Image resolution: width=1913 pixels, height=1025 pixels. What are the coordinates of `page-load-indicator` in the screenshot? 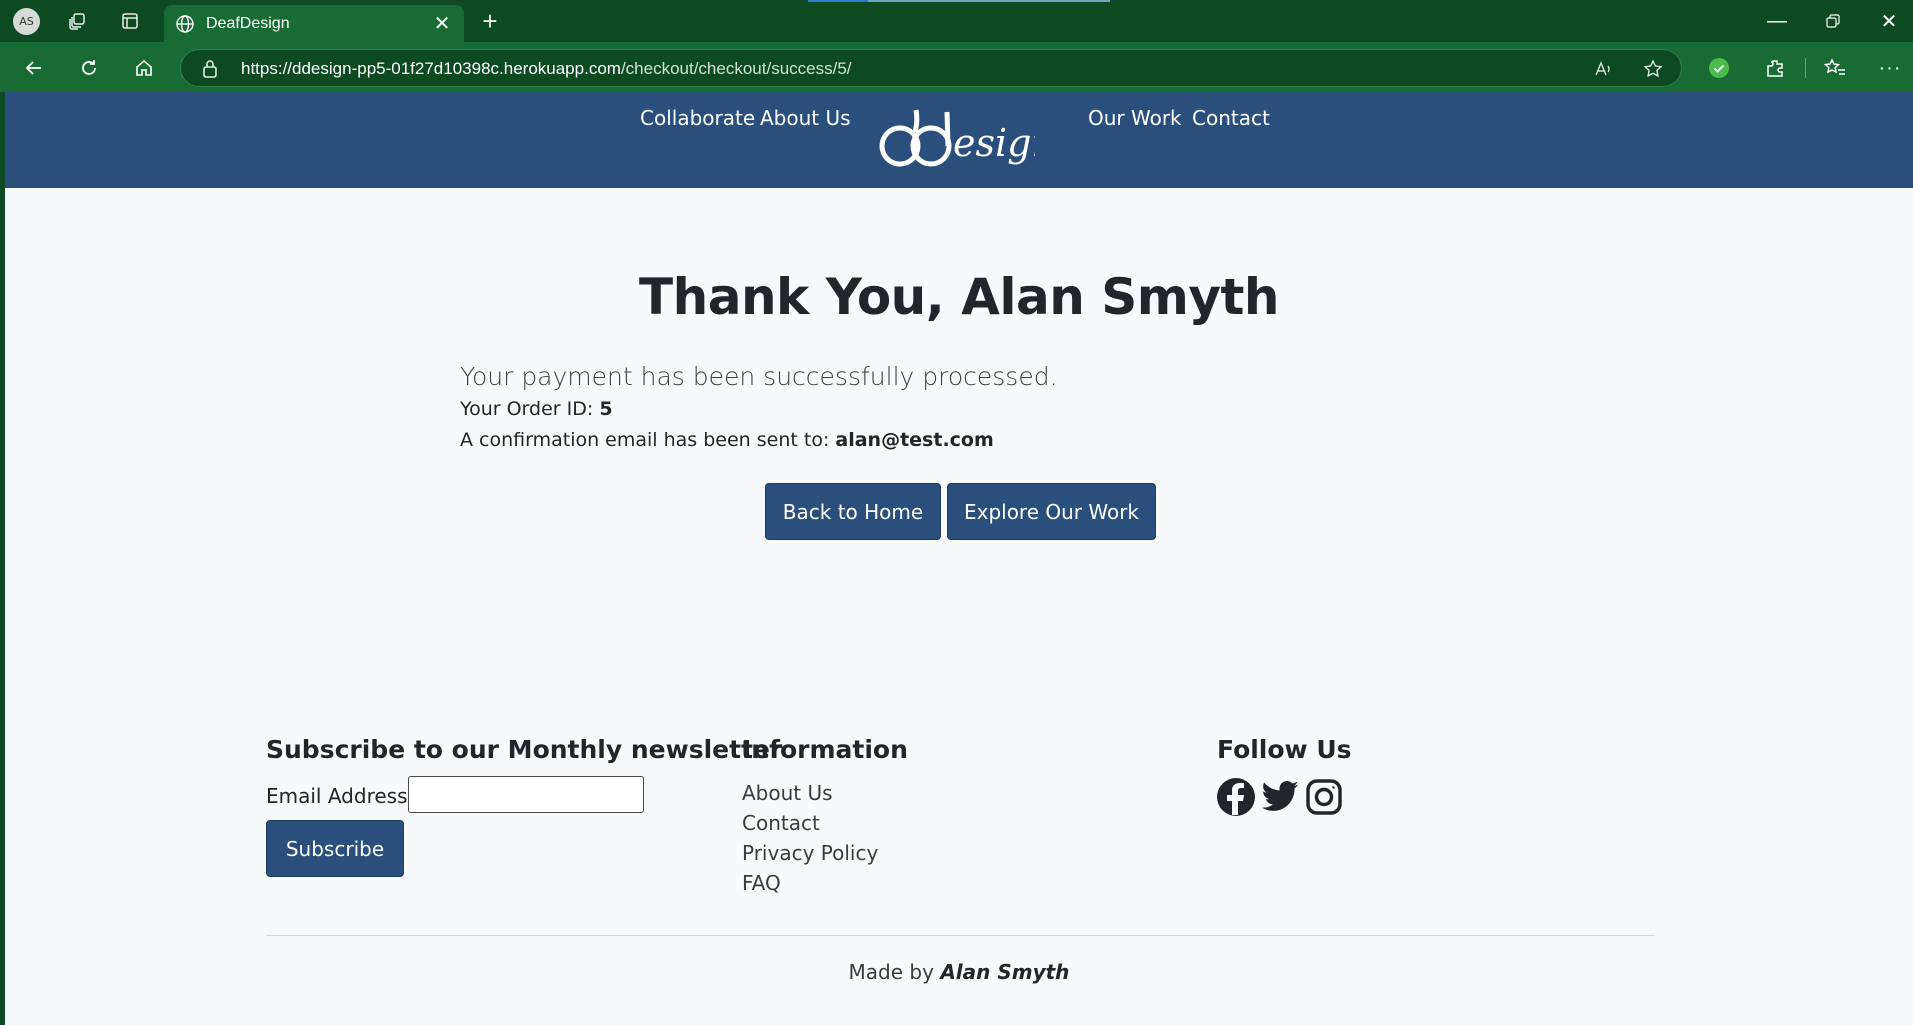 It's located at (959, 1).